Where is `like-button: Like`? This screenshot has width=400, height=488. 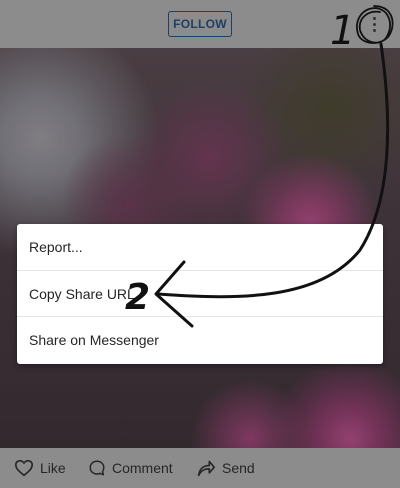
like-button: Like is located at coordinates (40, 468).